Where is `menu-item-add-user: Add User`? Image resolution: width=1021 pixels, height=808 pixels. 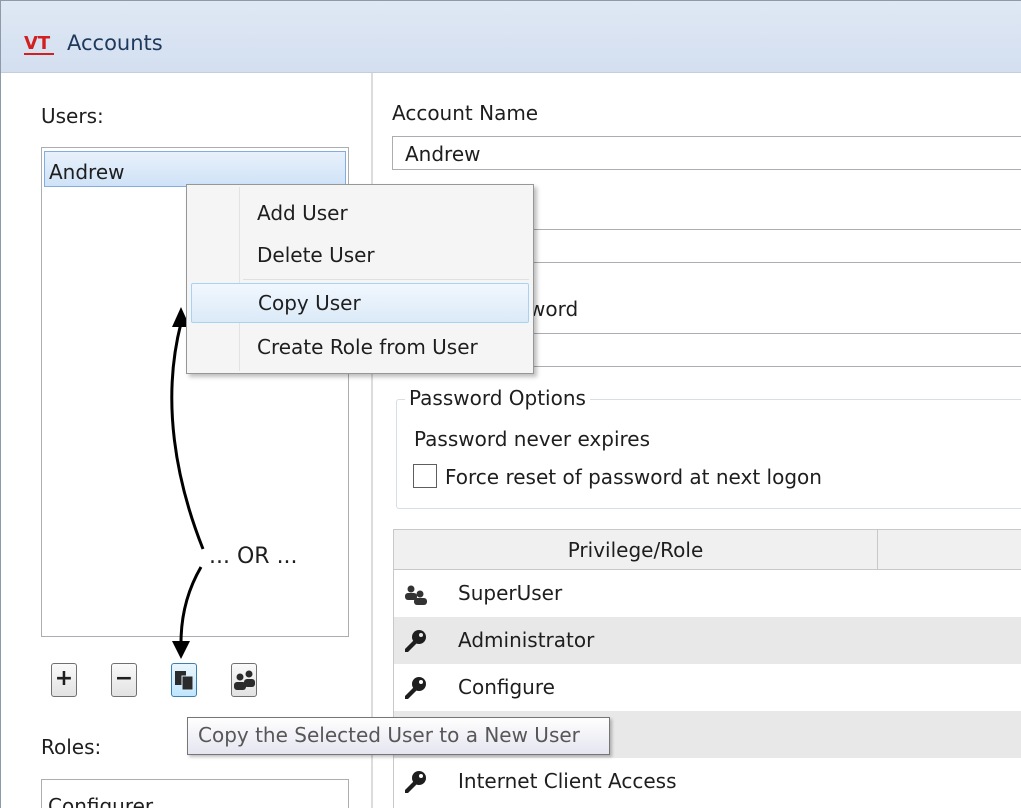
menu-item-add-user: Add User is located at coordinates (360, 213).